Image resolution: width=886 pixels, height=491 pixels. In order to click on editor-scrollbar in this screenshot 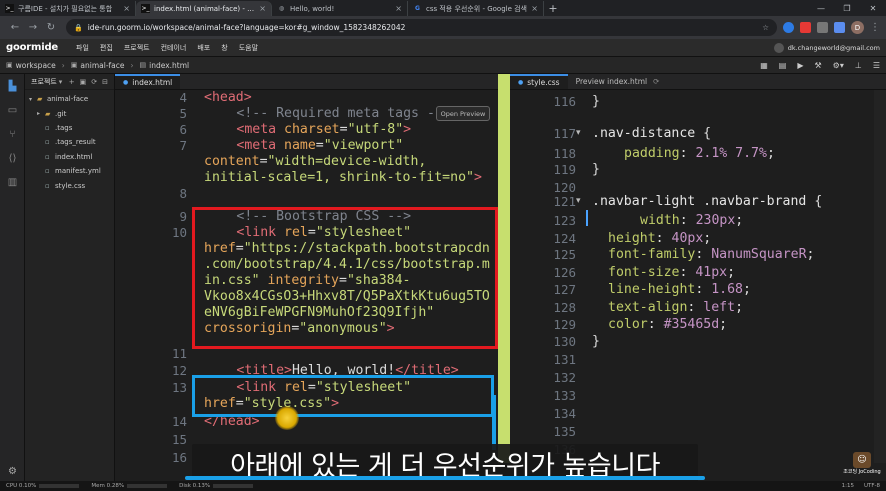, I will do `click(880, 276)`.